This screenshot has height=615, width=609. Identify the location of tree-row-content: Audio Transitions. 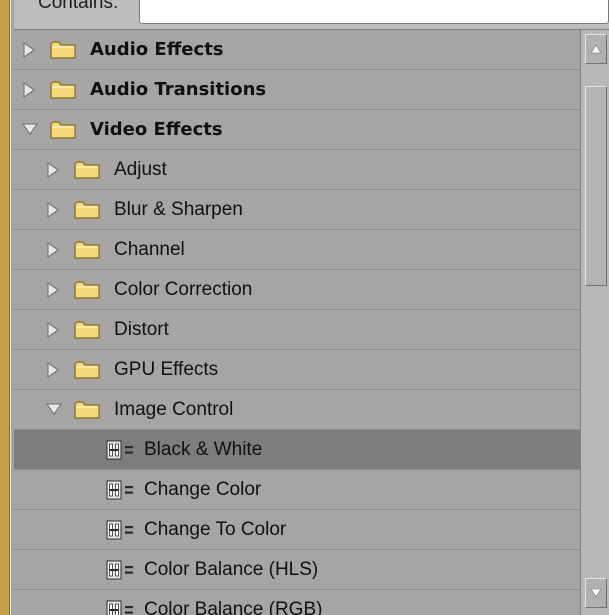
(144, 89).